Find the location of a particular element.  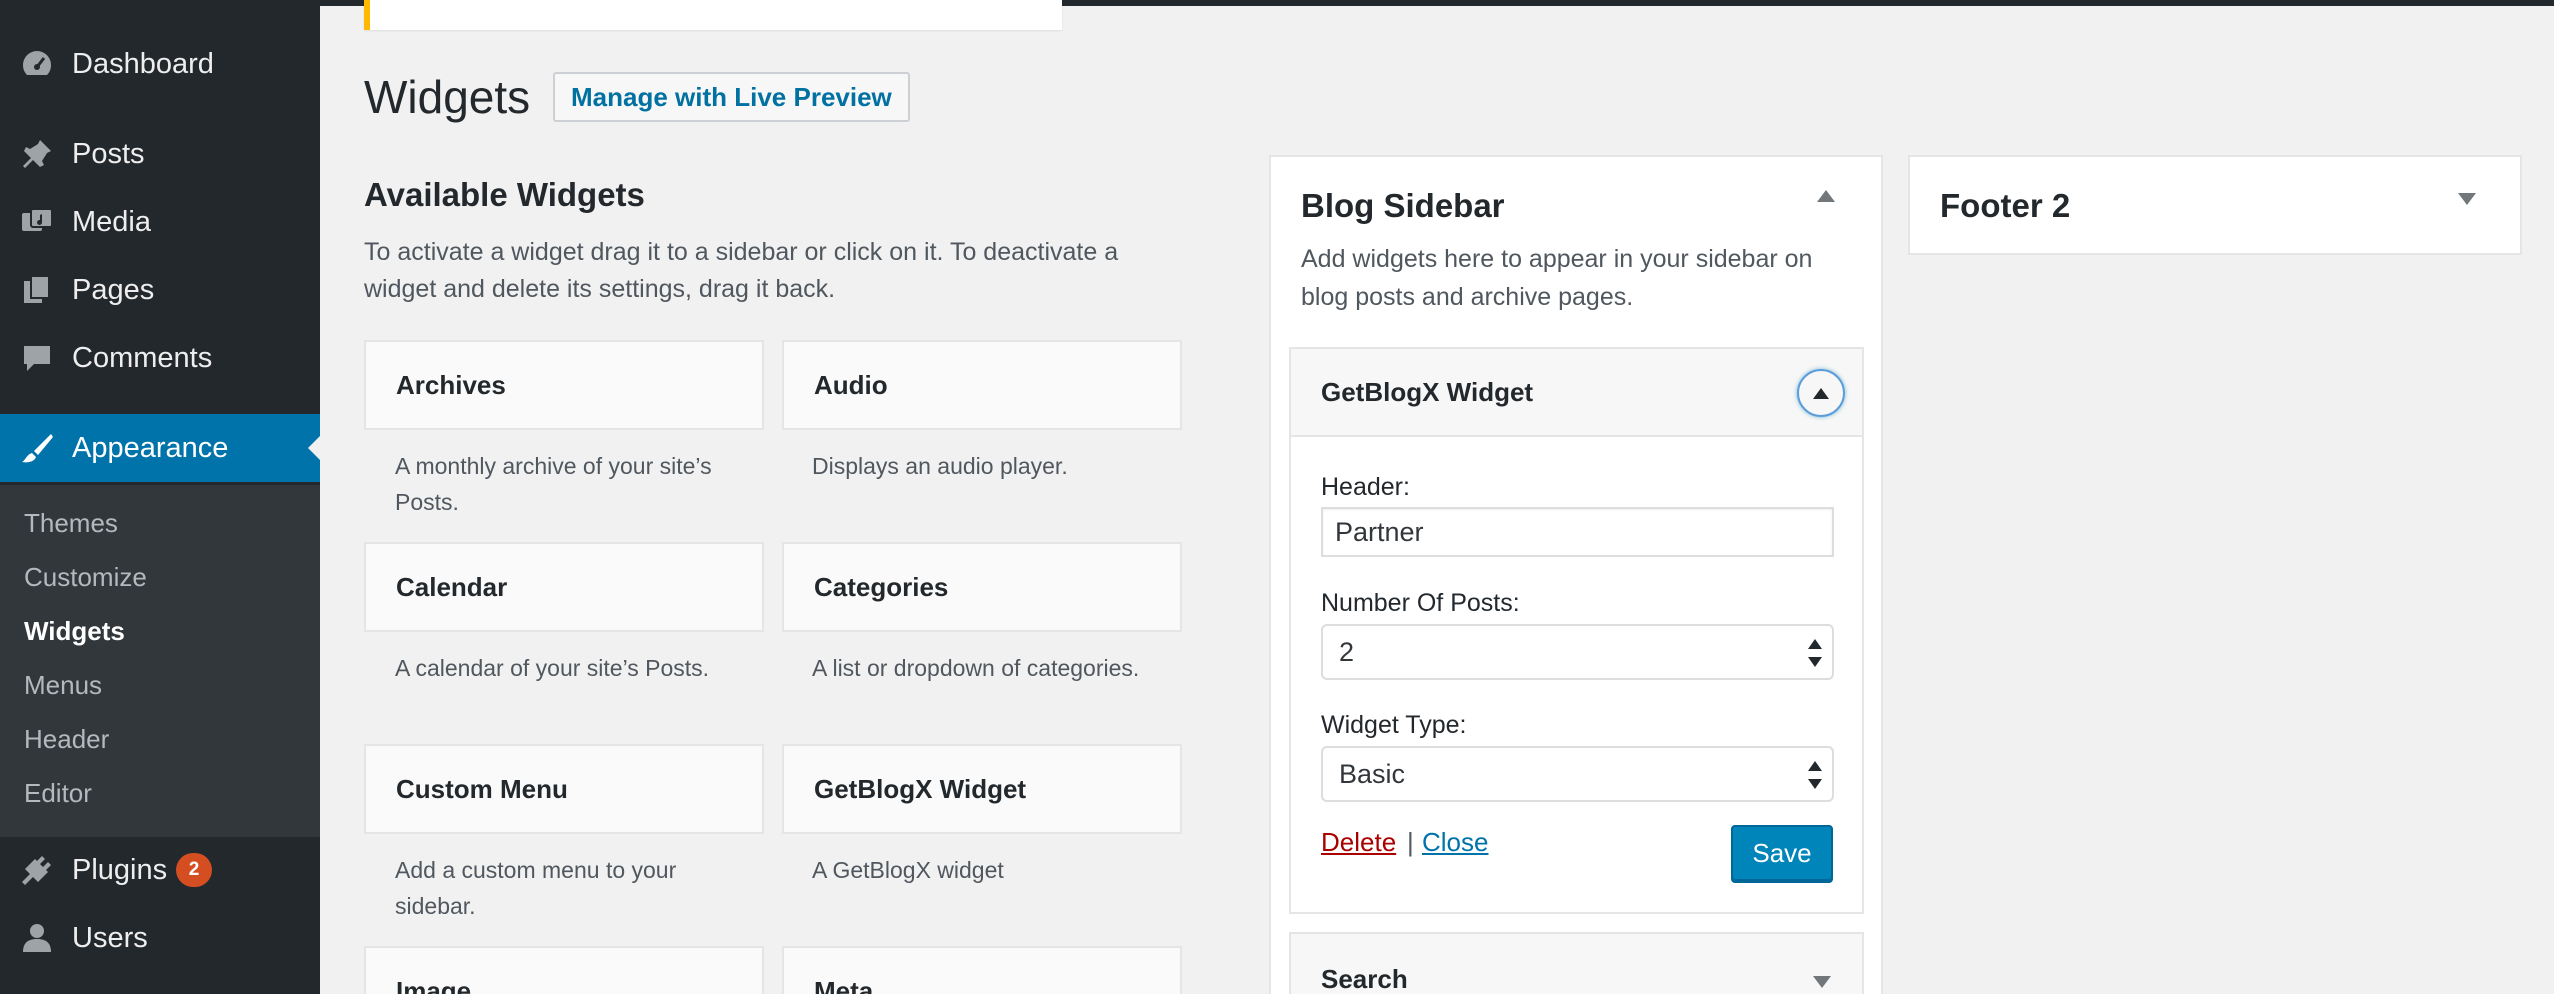

widget-audio-desc: Displays an audio player. is located at coordinates (940, 466).